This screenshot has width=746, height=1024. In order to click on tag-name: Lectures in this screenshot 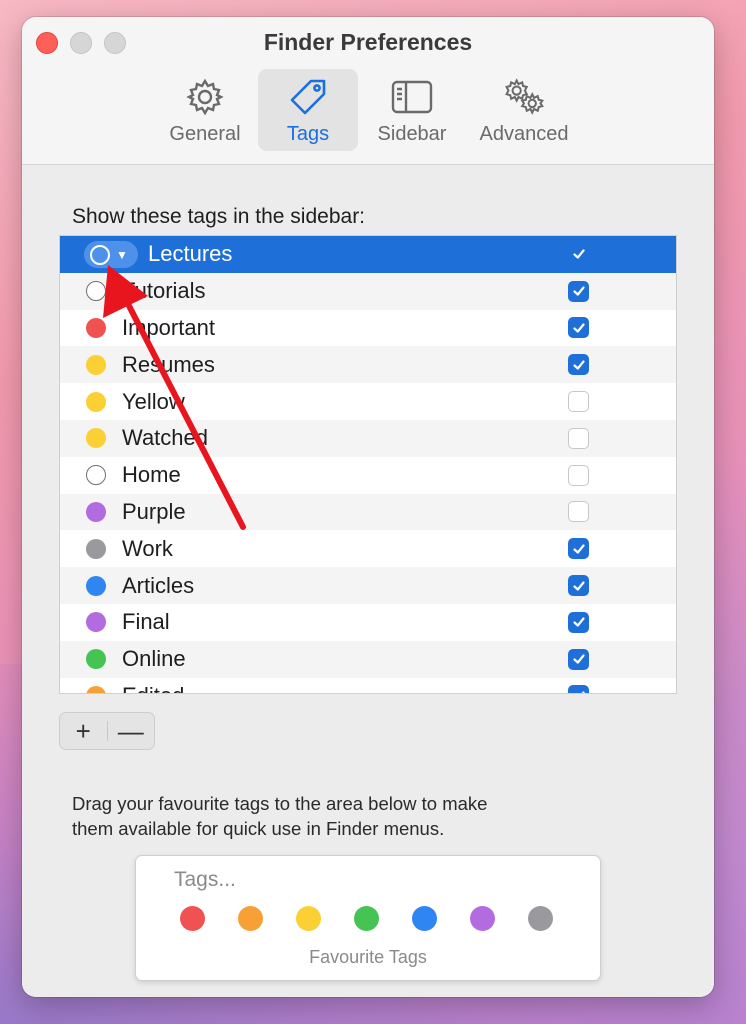, I will do `click(190, 254)`.